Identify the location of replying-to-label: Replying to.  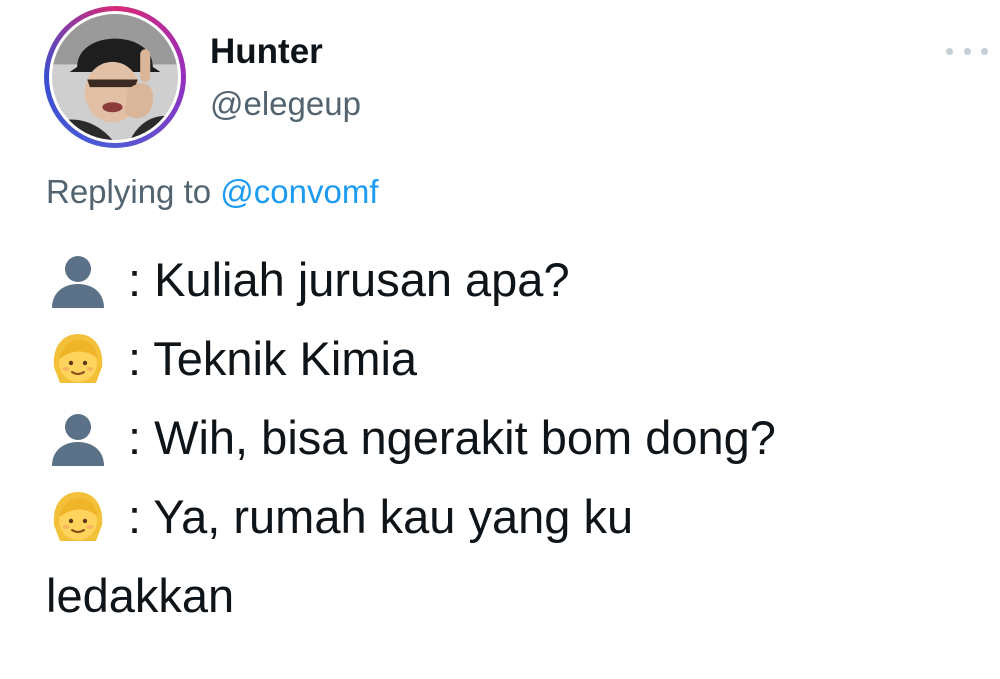
(129, 191).